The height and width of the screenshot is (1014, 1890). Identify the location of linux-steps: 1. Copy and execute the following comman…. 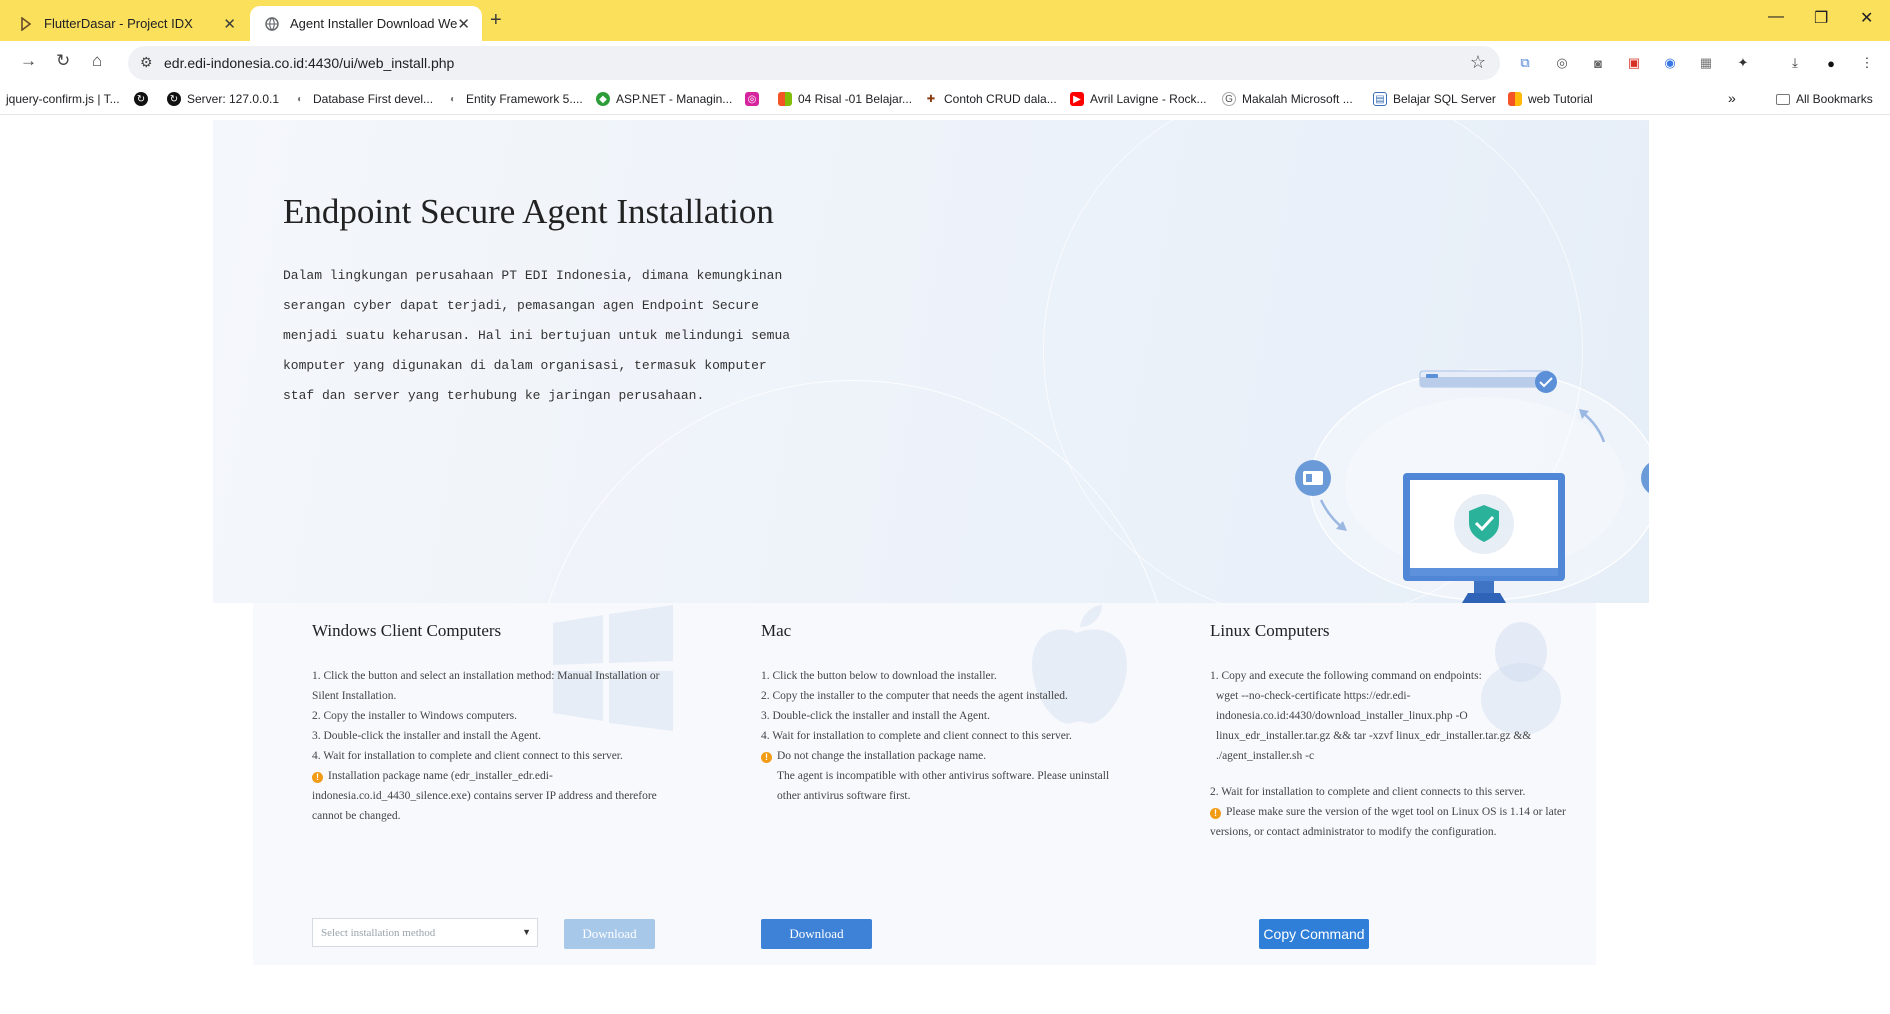
(1392, 754).